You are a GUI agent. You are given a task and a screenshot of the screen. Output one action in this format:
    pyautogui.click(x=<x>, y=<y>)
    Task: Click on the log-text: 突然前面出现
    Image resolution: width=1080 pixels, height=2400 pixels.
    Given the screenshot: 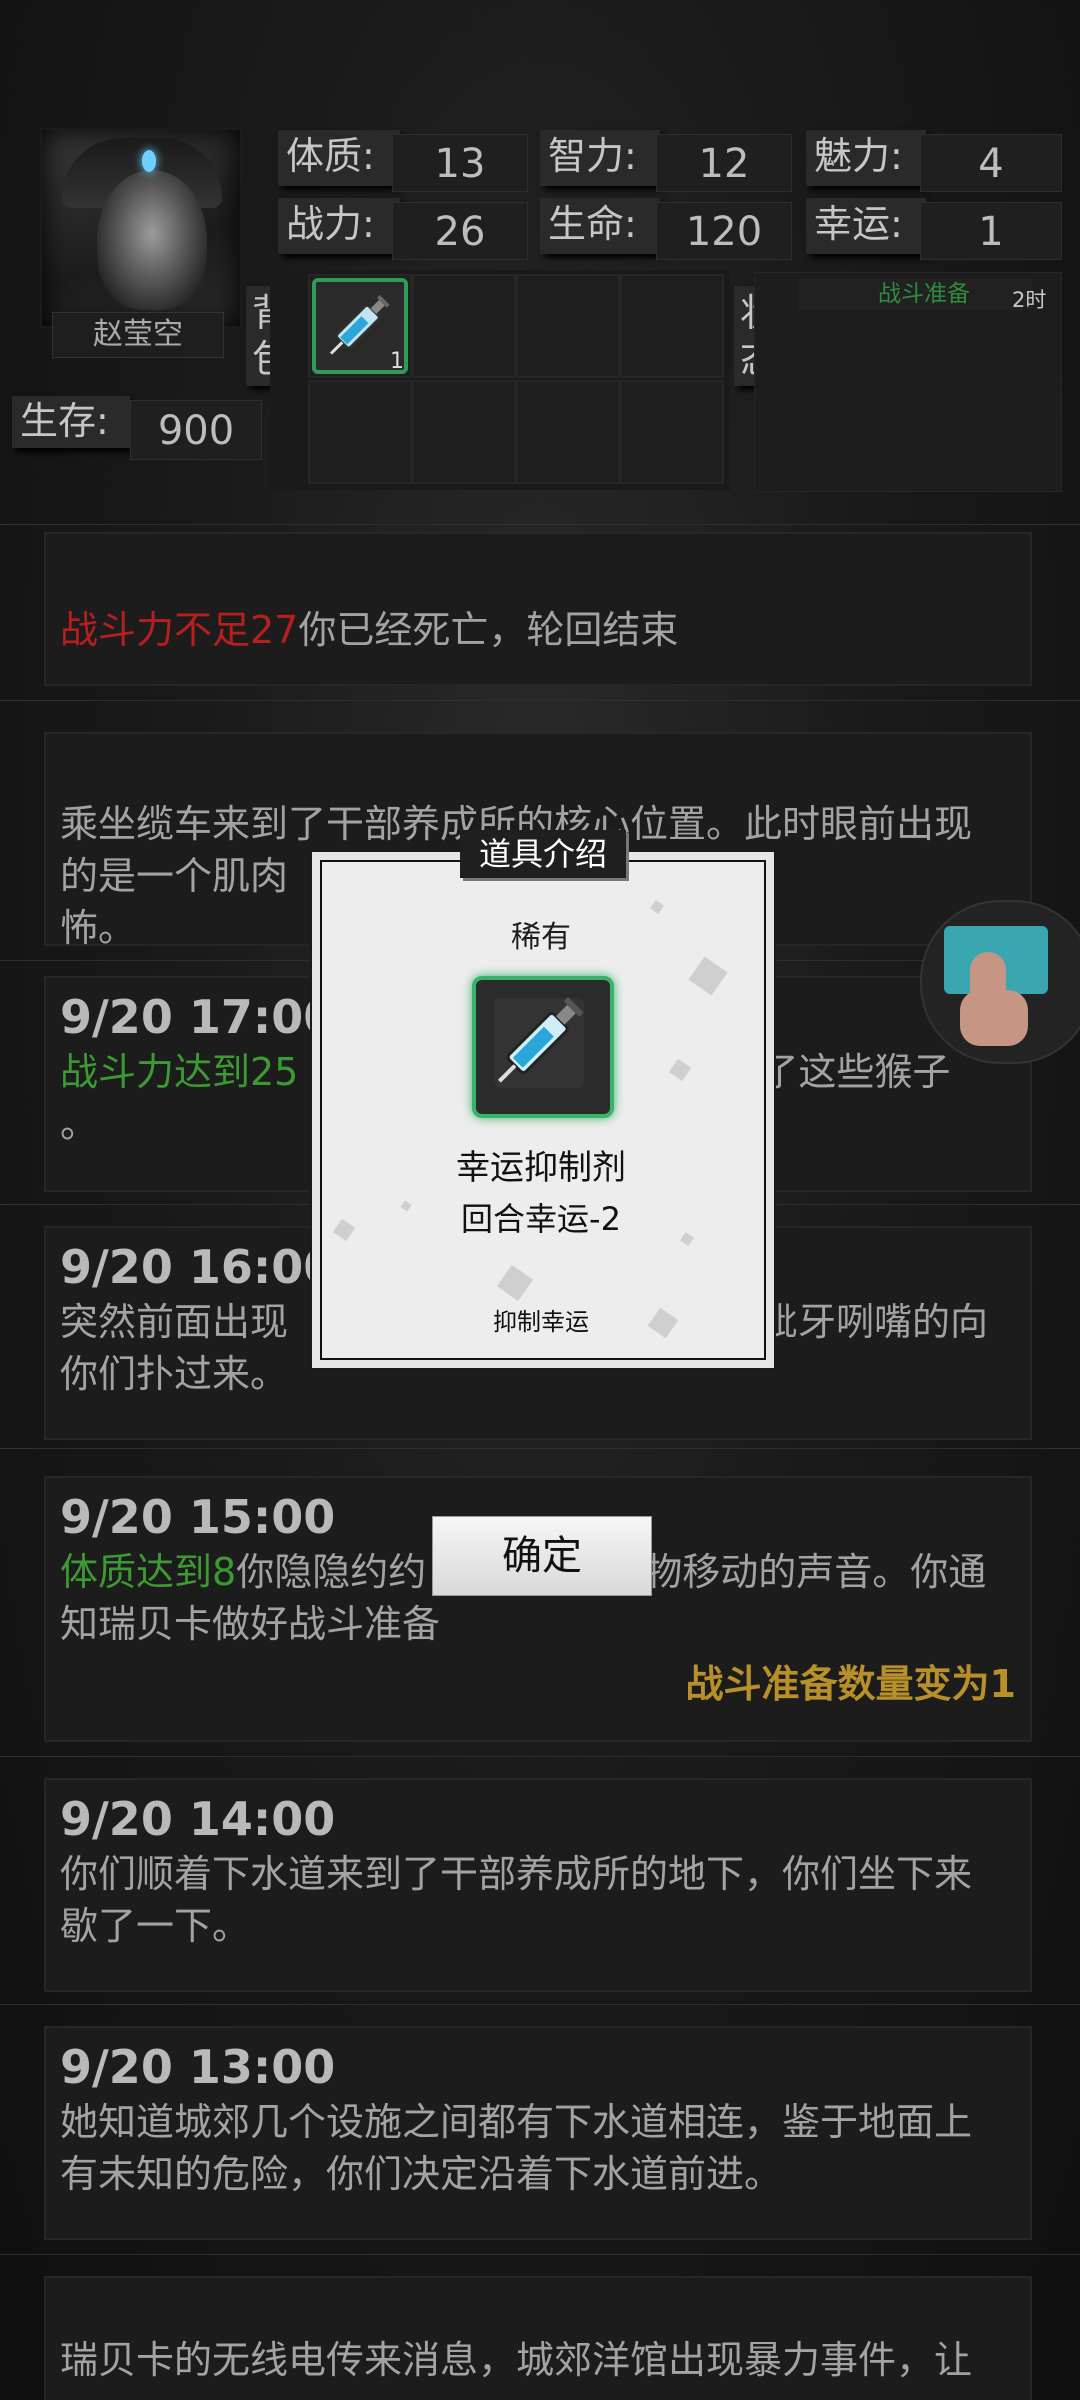 What is the action you would take?
    pyautogui.click(x=174, y=1322)
    